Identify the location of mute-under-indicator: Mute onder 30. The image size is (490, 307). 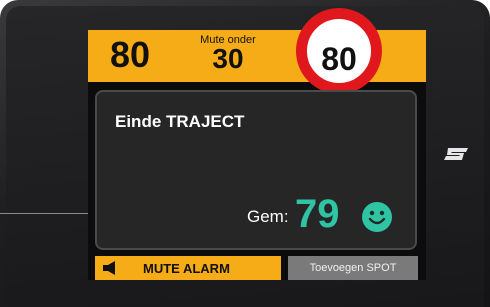
(228, 54).